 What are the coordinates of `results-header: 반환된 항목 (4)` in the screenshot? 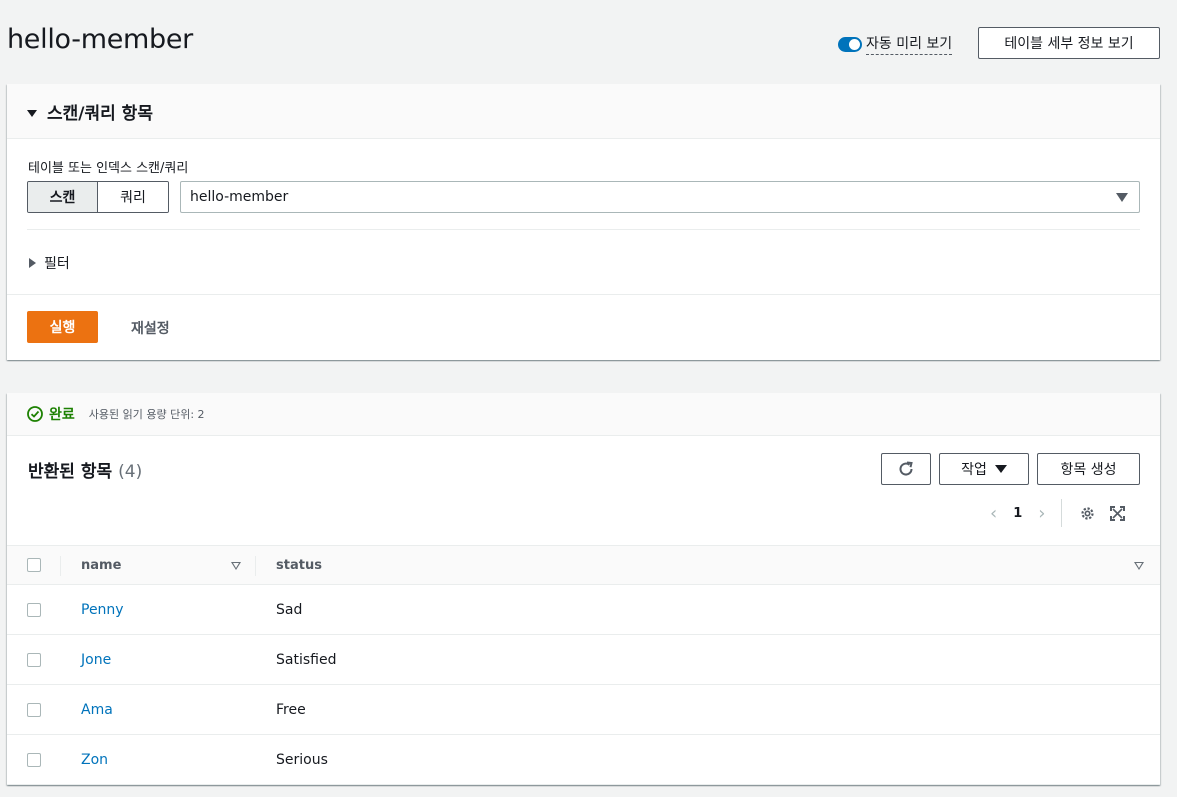 It's located at (85, 469).